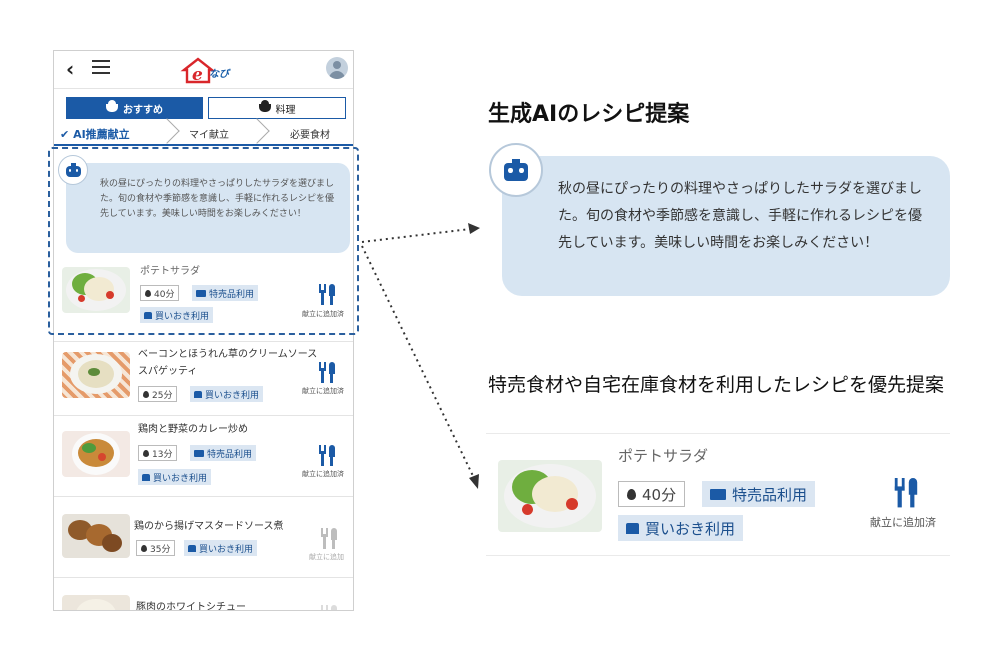 The height and width of the screenshot is (660, 1000). I want to click on recipe-item: 鶏肉と野菜のカレー炒め 13分 特売品利用 買いおき利用 献立に追加済, so click(203, 457).